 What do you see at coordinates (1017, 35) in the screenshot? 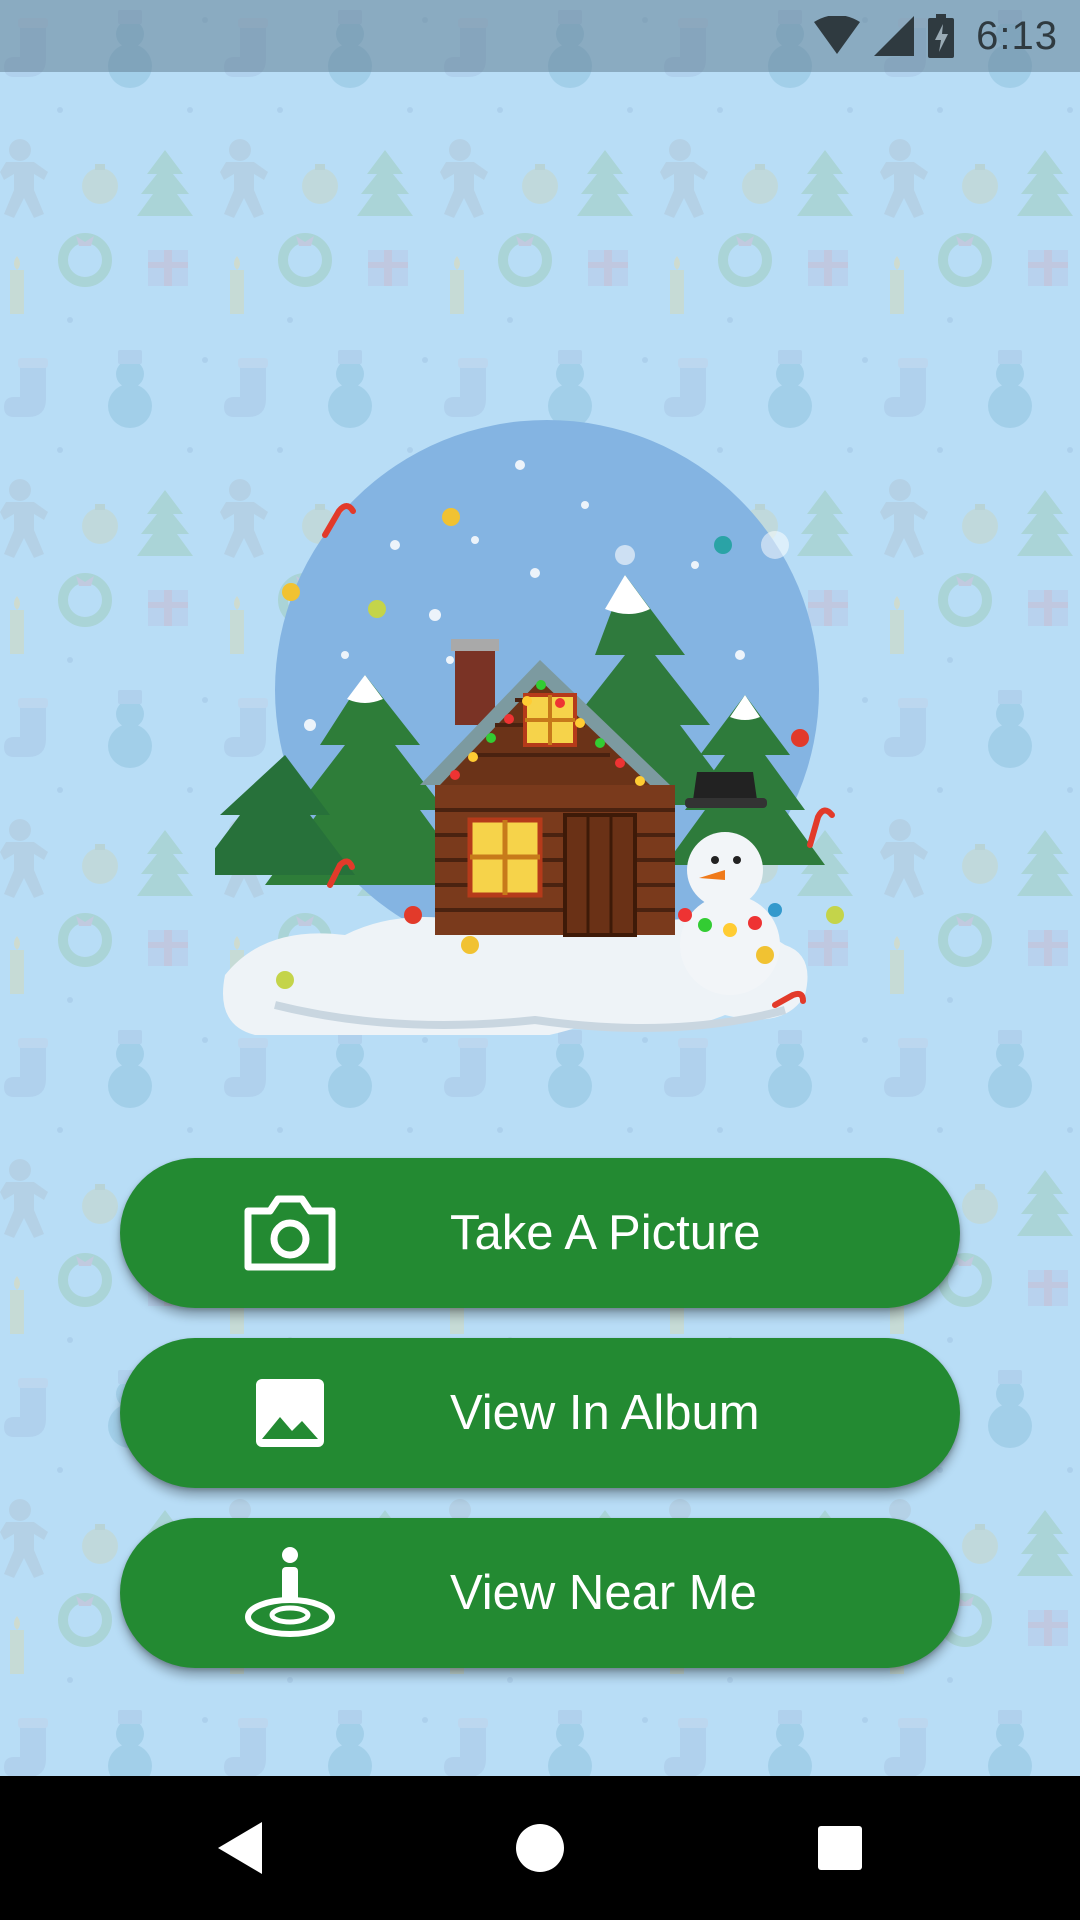
I see `status-time: 6:13` at bounding box center [1017, 35].